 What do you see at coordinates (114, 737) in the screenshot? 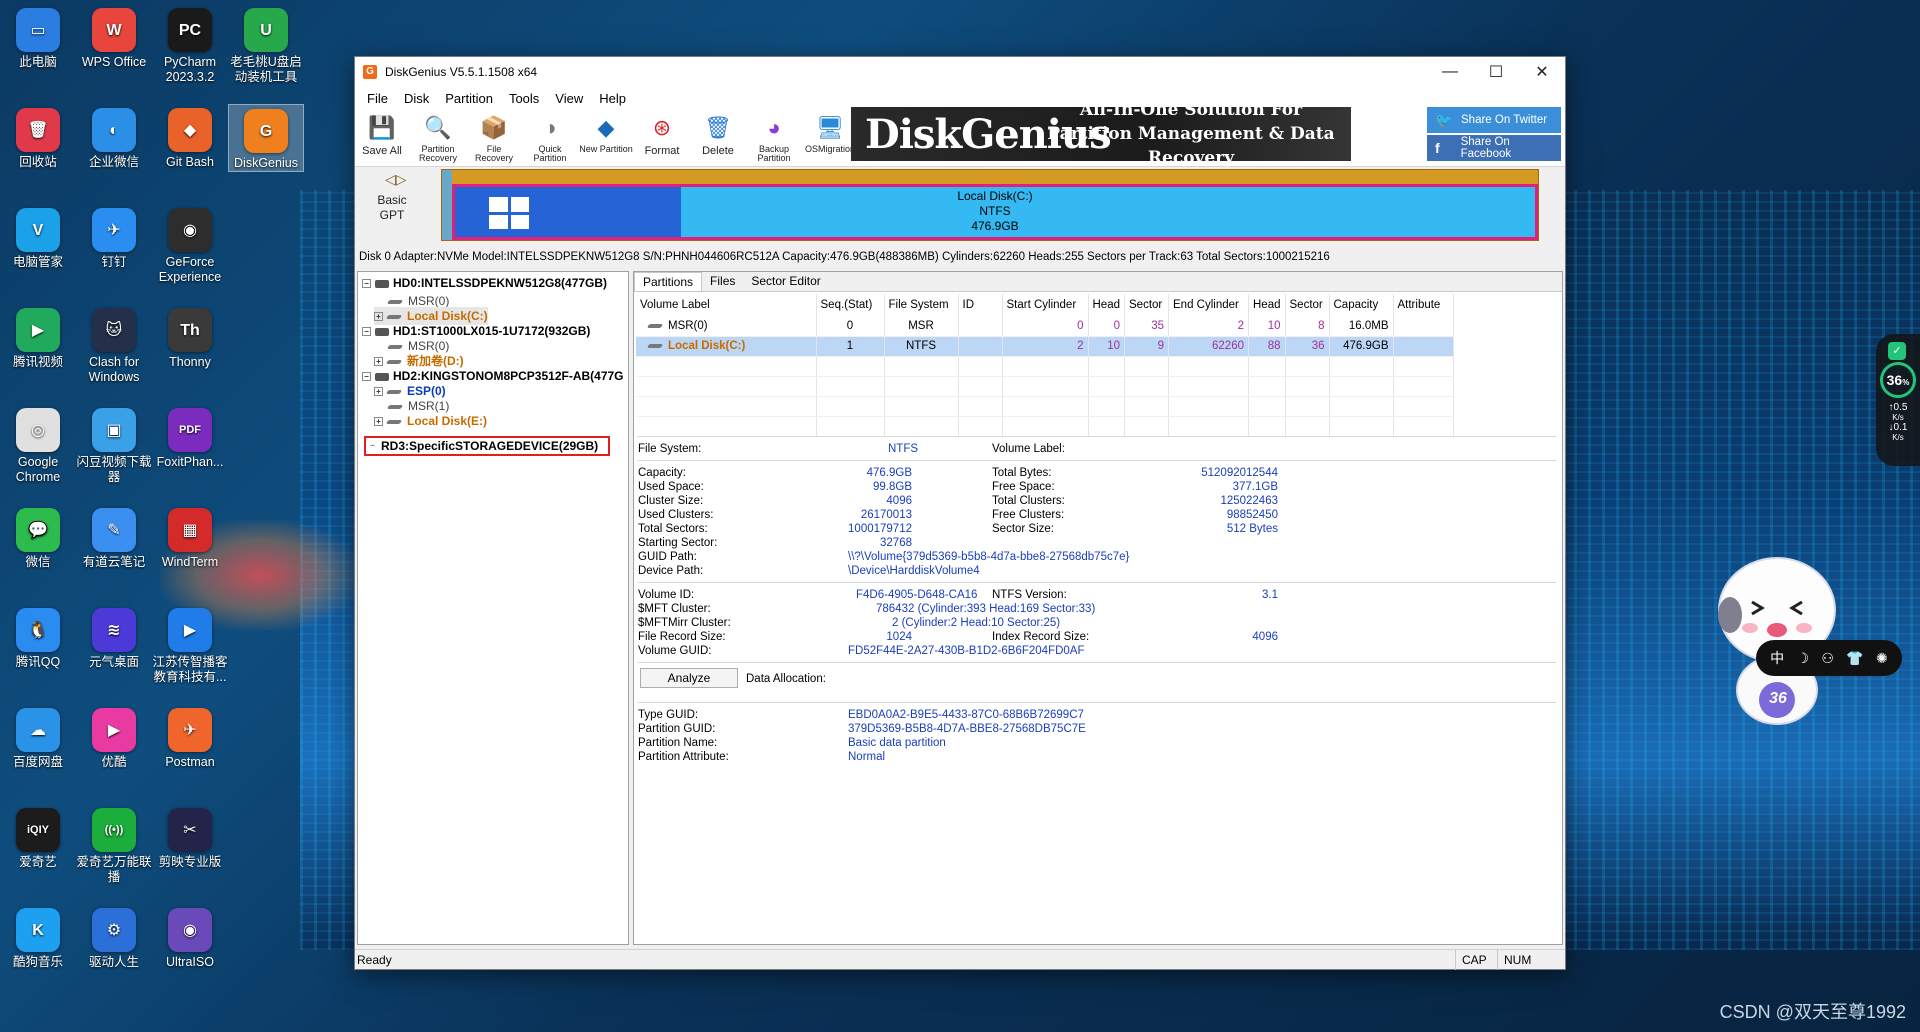
I see `desktop-icon-24: ▶ 优酷` at bounding box center [114, 737].